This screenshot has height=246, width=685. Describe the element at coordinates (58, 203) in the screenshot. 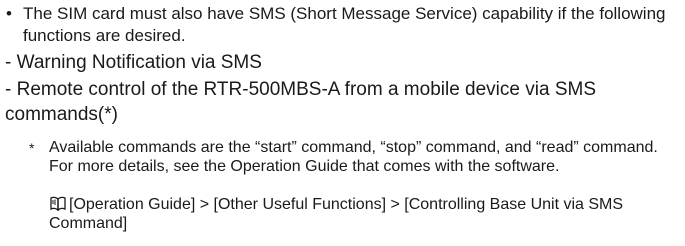

I see `book-icon` at that location.